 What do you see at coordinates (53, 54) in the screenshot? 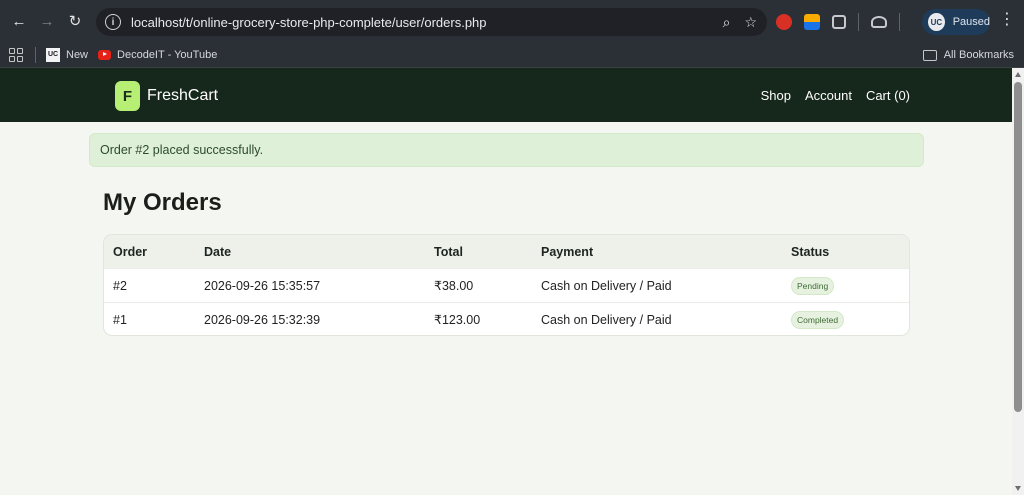
I see `uc-favicon-icon: UC` at bounding box center [53, 54].